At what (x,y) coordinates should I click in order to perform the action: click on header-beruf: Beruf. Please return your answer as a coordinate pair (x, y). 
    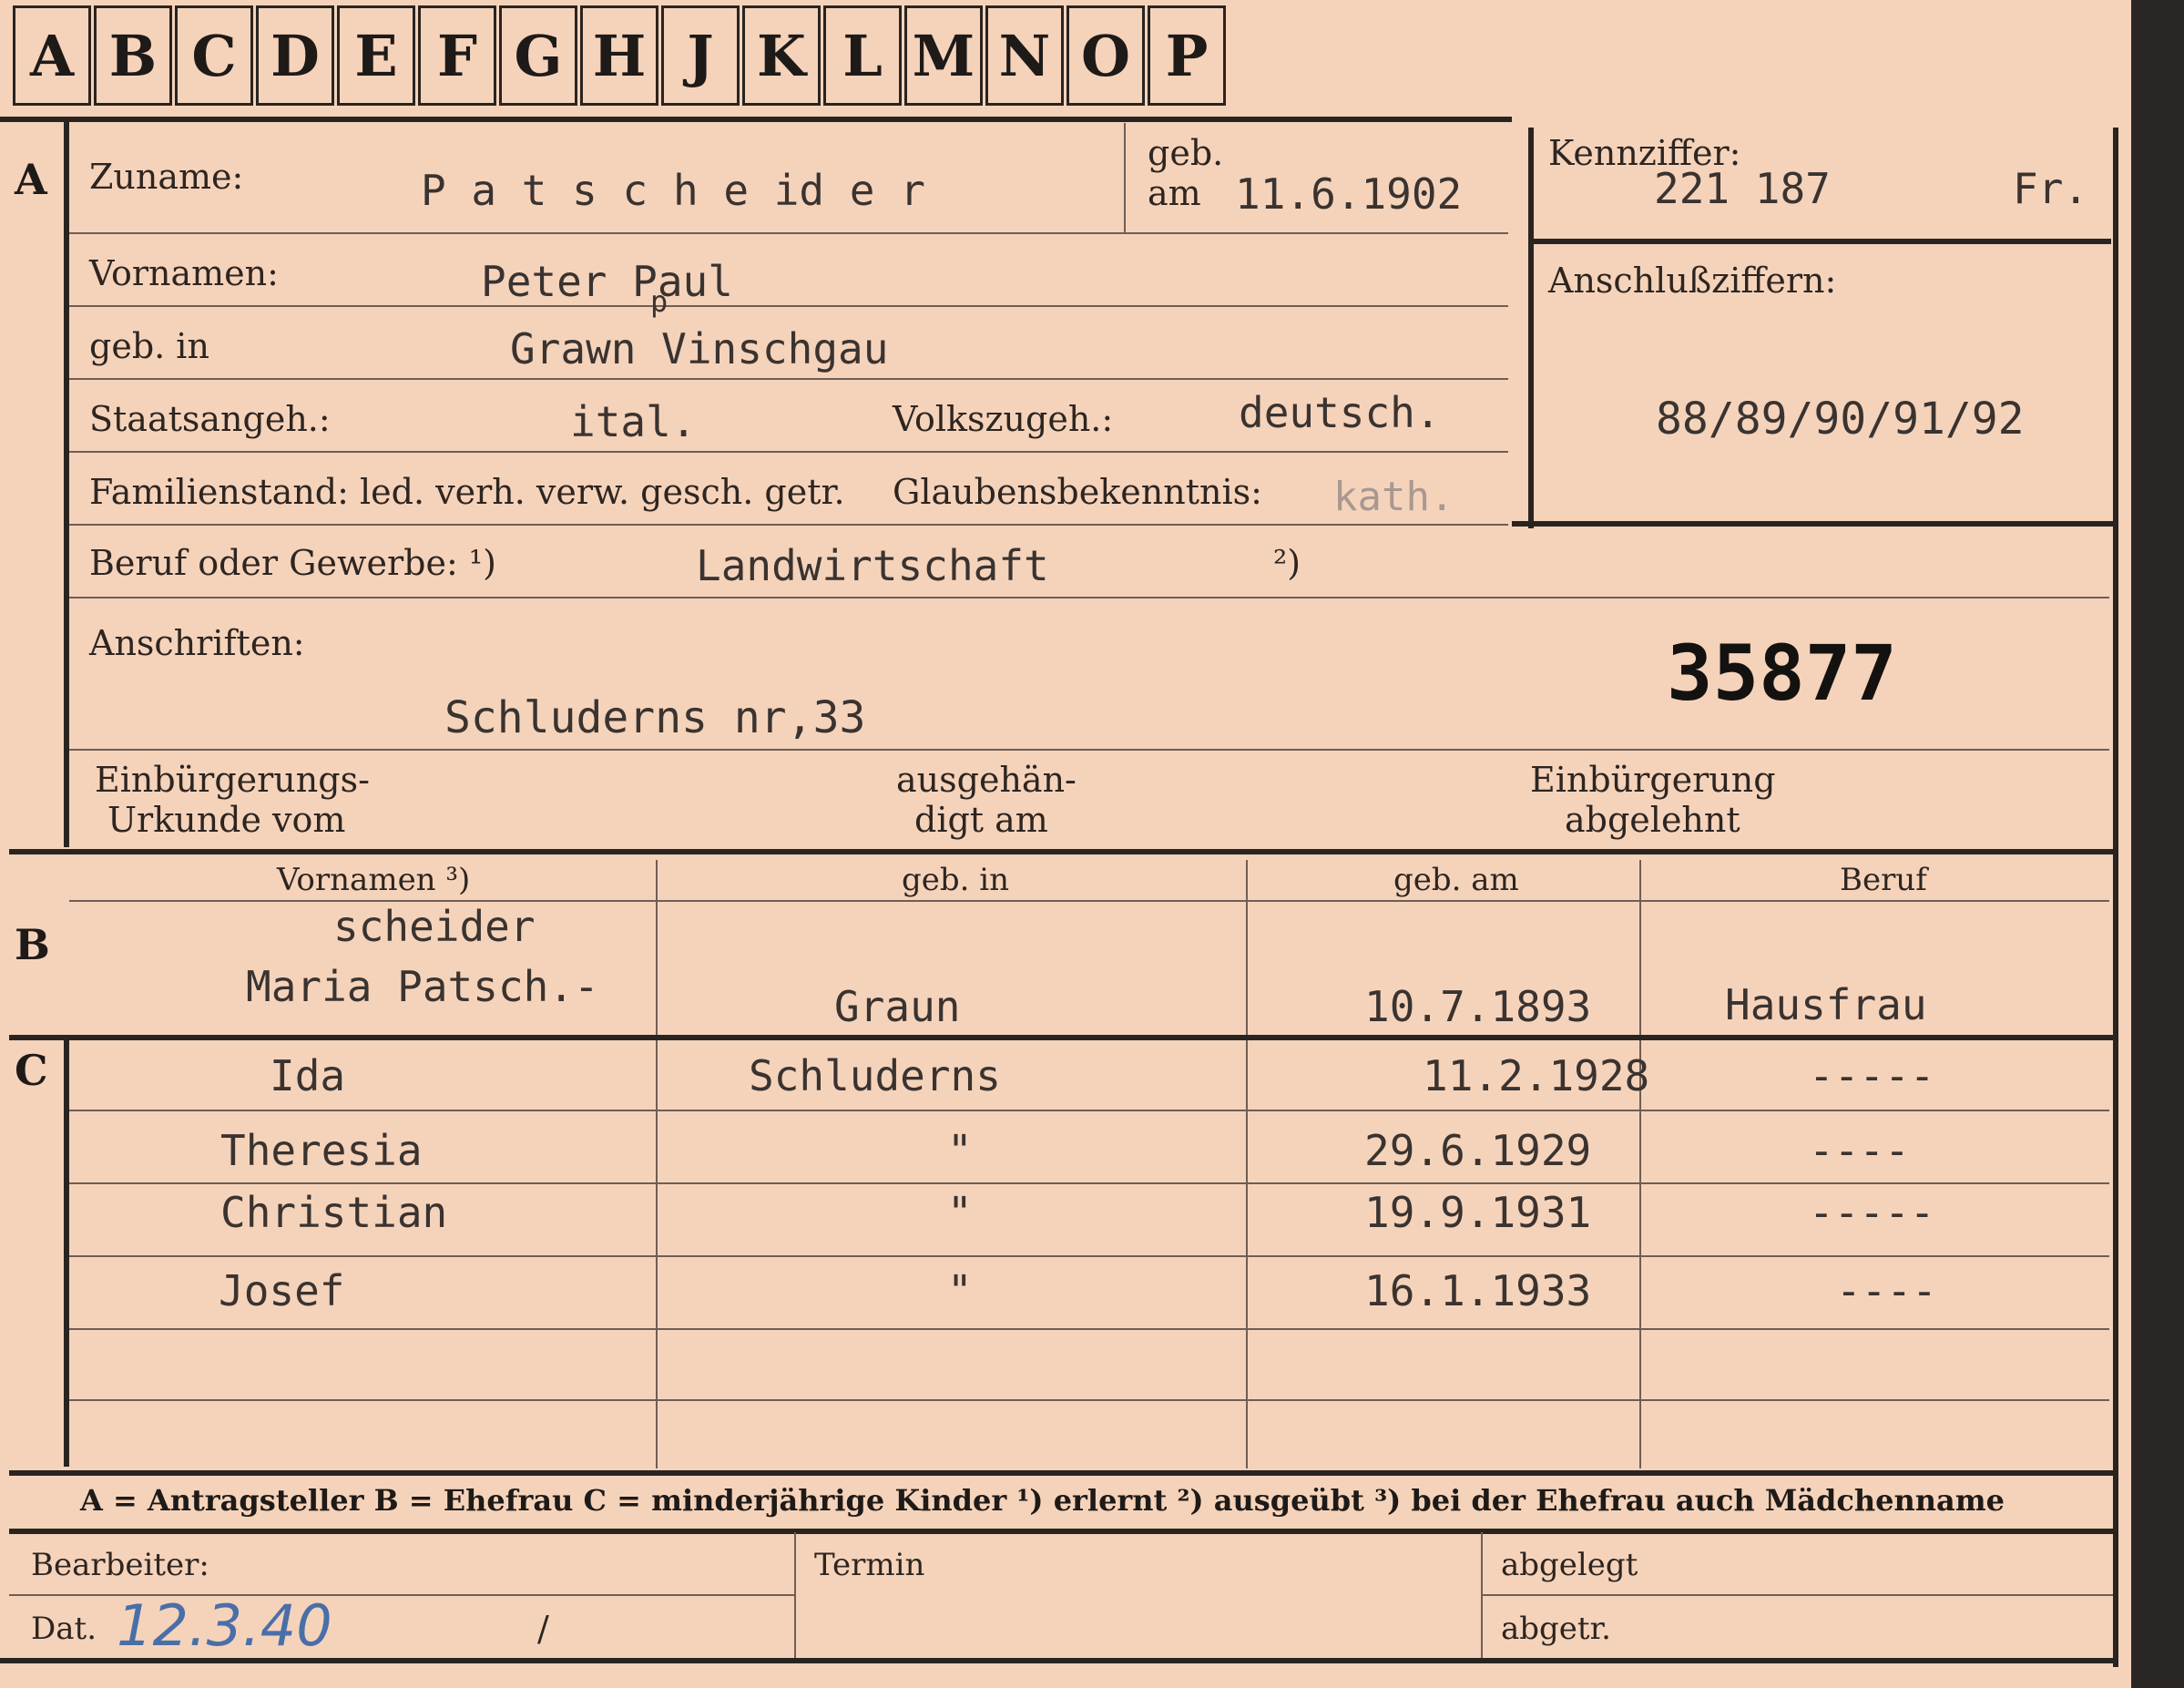
    Looking at the image, I should click on (1884, 880).